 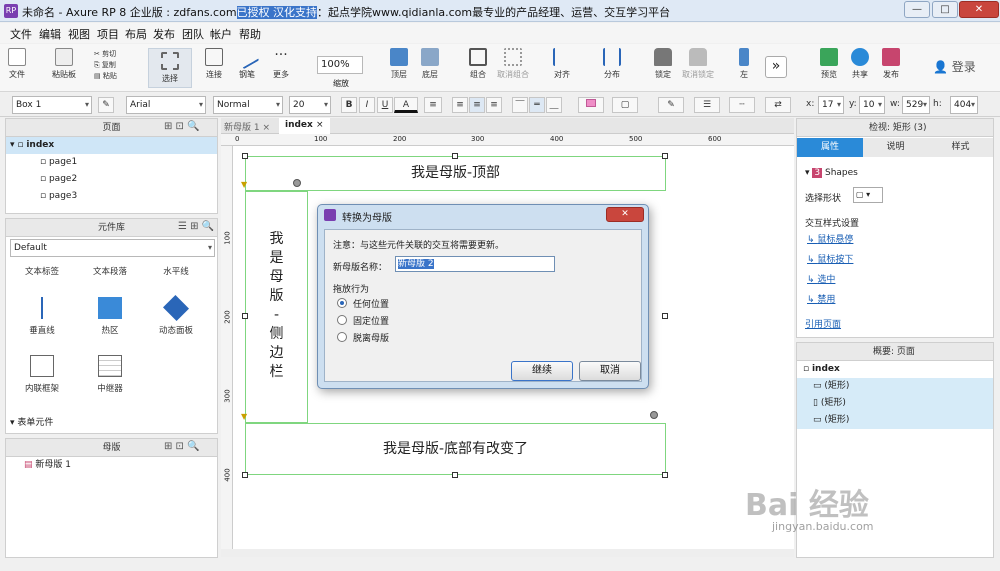 What do you see at coordinates (110, 374) in the screenshot?
I see `lib-item-repeater: 中继器` at bounding box center [110, 374].